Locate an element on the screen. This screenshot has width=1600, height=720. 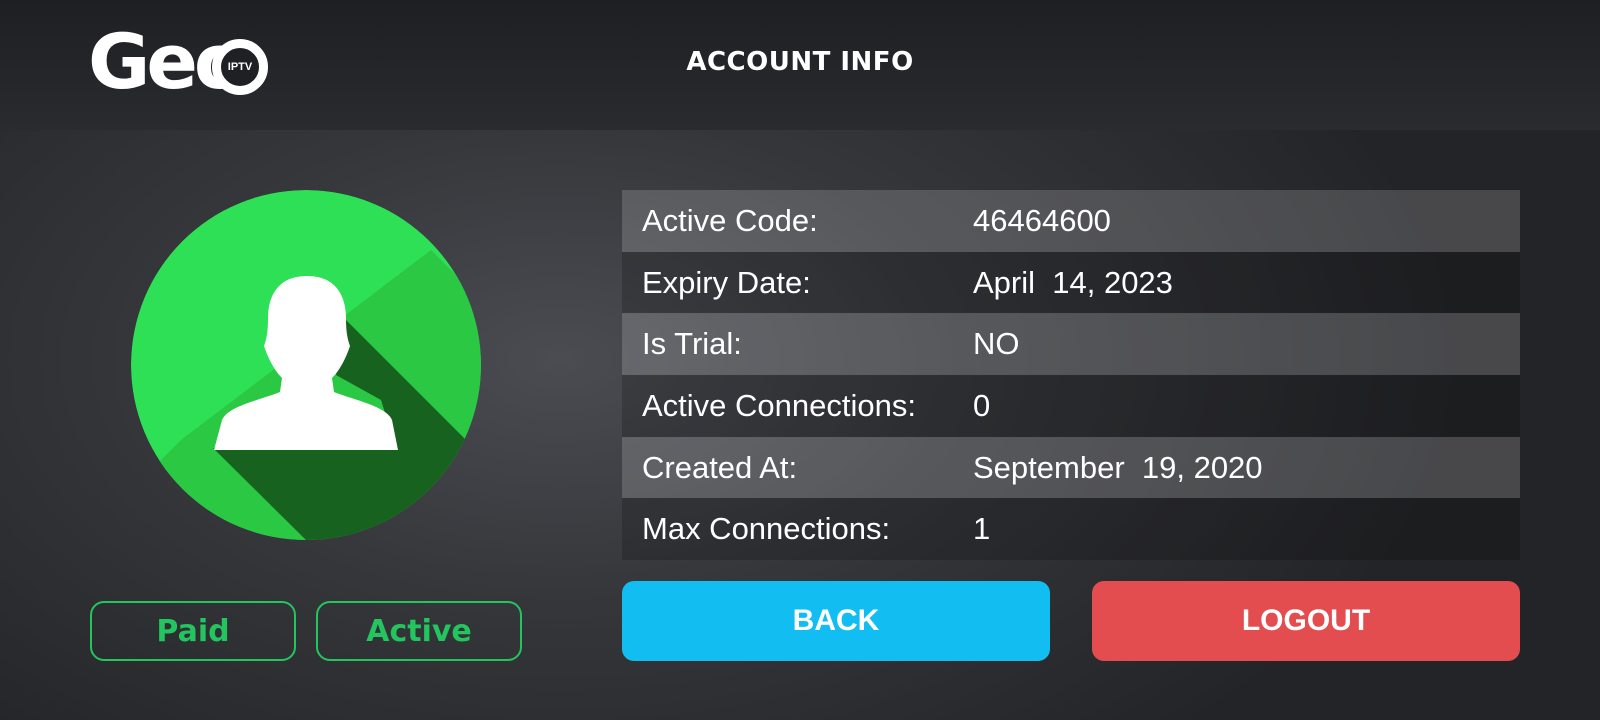
info-row-max-connections: Max Connections: 1 is located at coordinates (1071, 529).